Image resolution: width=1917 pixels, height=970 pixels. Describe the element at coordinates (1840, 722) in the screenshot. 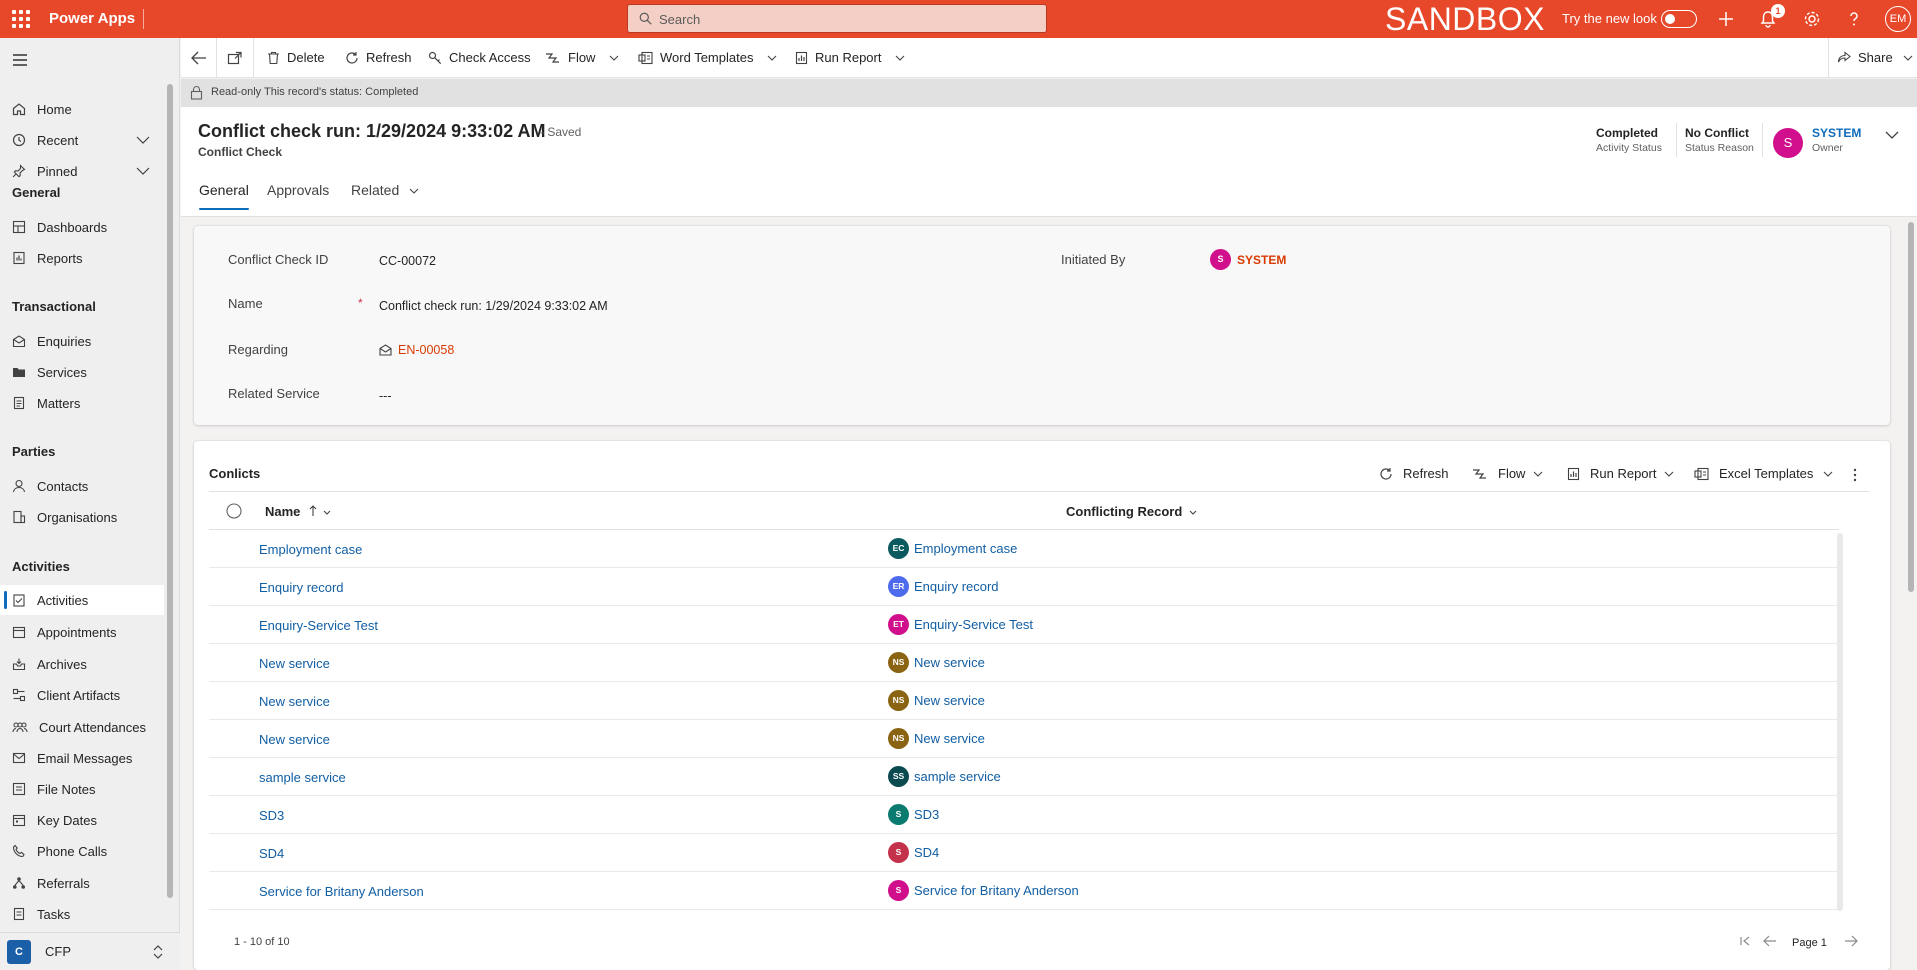

I see `subgrid-scrollbar` at that location.